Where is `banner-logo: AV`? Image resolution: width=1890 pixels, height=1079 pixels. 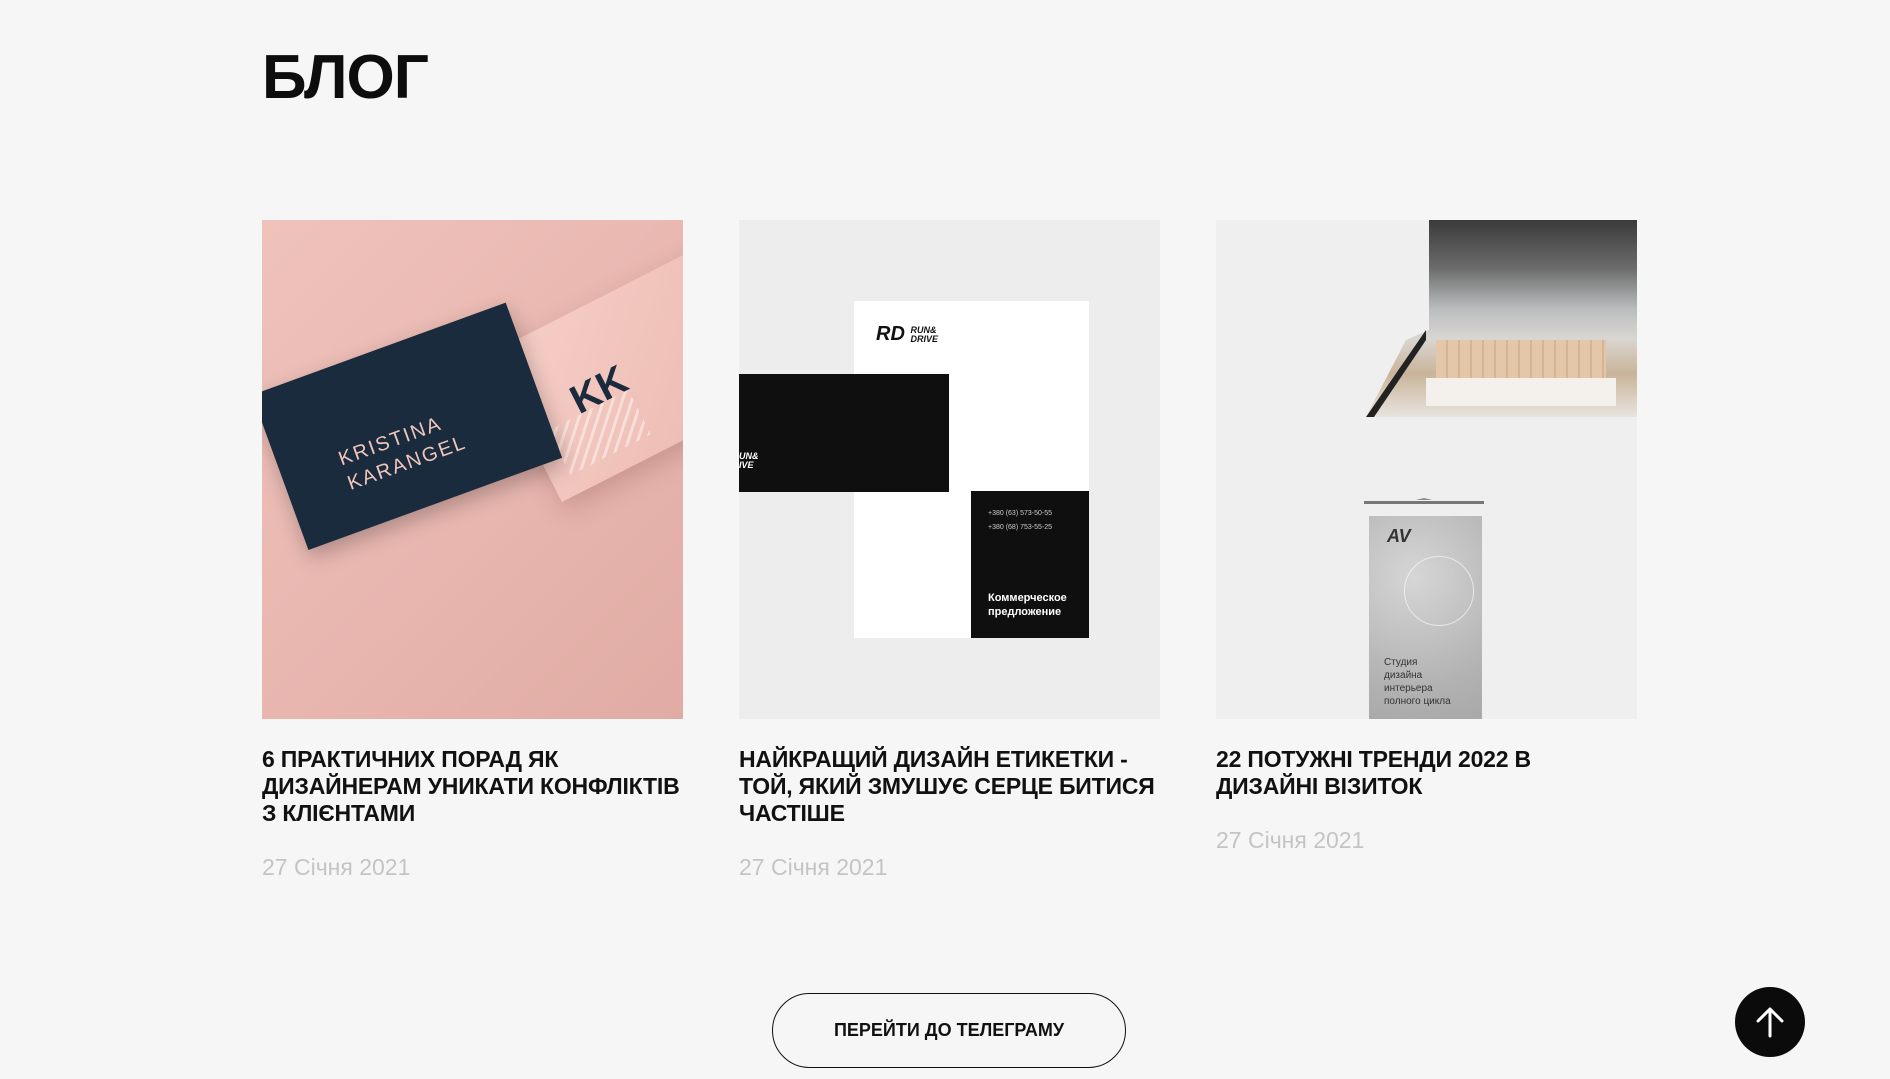
banner-logo: AV is located at coordinates (1399, 536).